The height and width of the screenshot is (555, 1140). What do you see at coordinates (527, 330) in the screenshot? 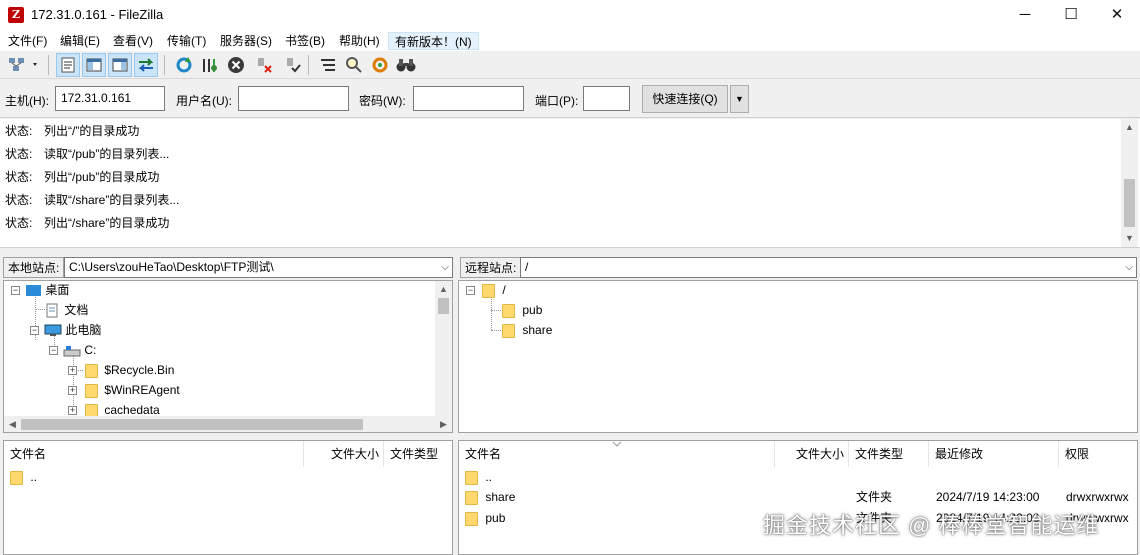
I see `tree-node-share: share` at bounding box center [527, 330].